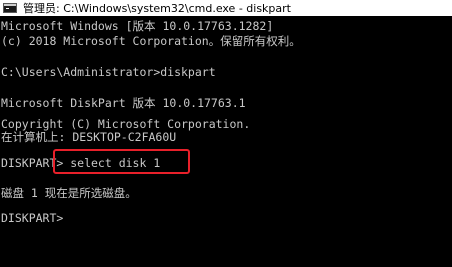  Describe the element at coordinates (123, 103) in the screenshot. I see `console-line-diskpart-version: Microsoft DiskPart 版本 10.0.17763.1` at that location.